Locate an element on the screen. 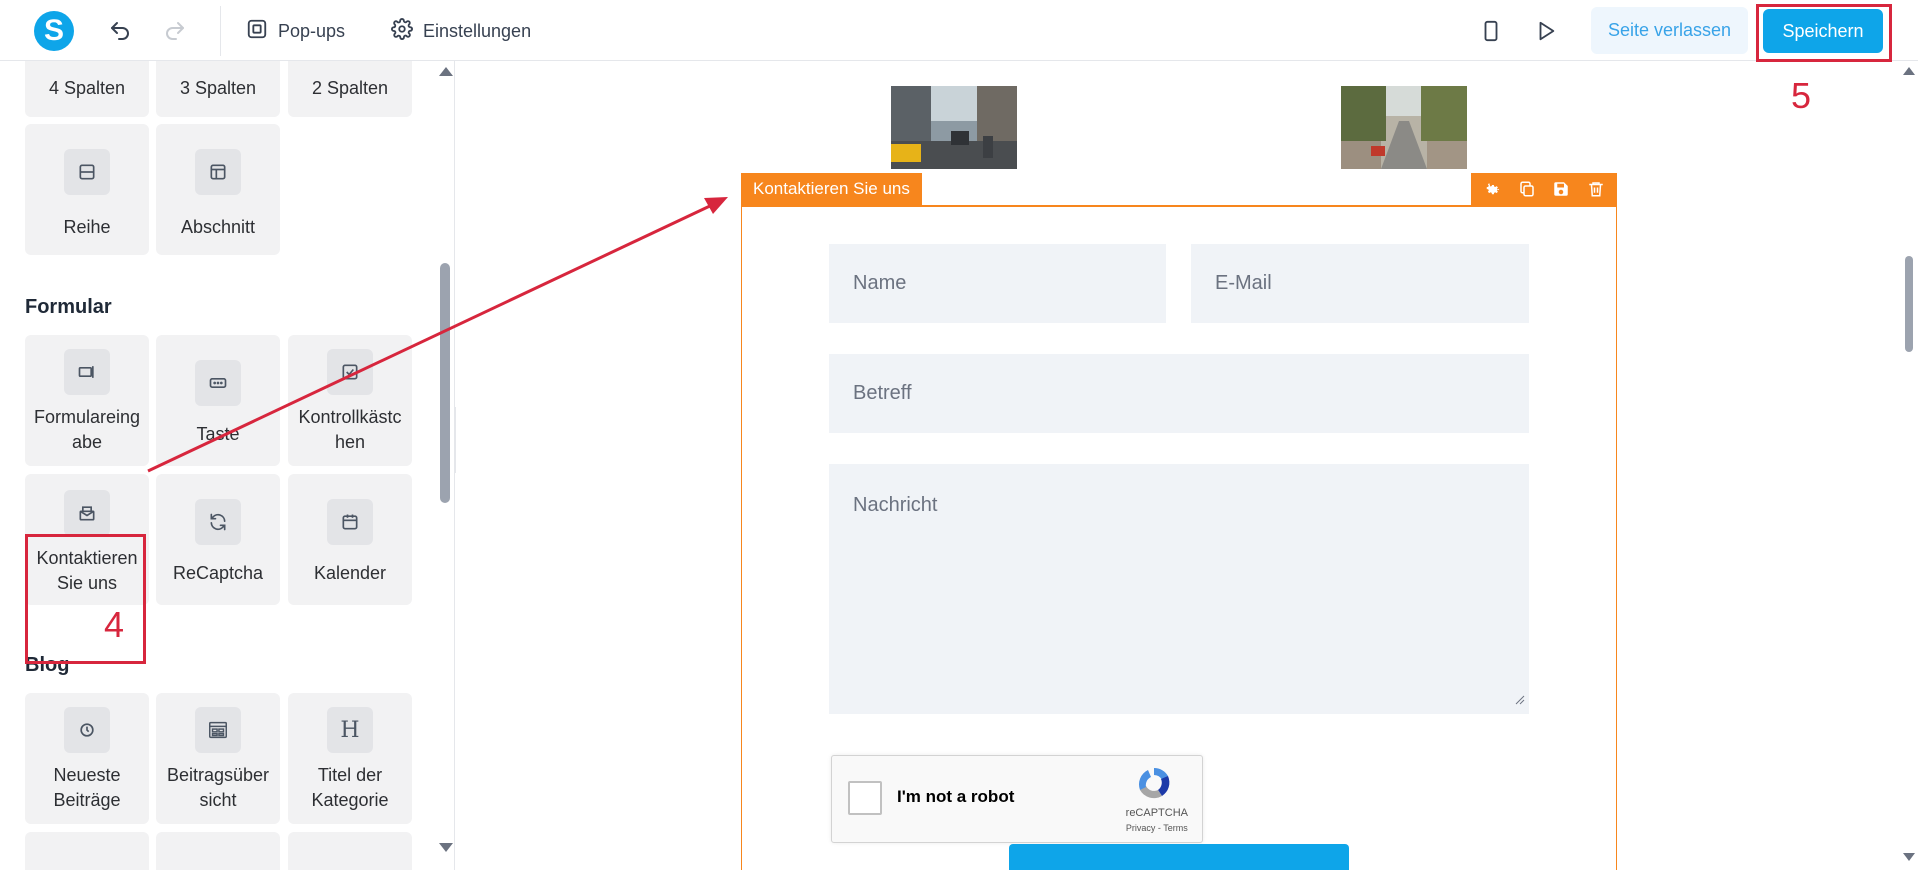 The width and height of the screenshot is (1918, 870). popup-icon is located at coordinates (257, 31).